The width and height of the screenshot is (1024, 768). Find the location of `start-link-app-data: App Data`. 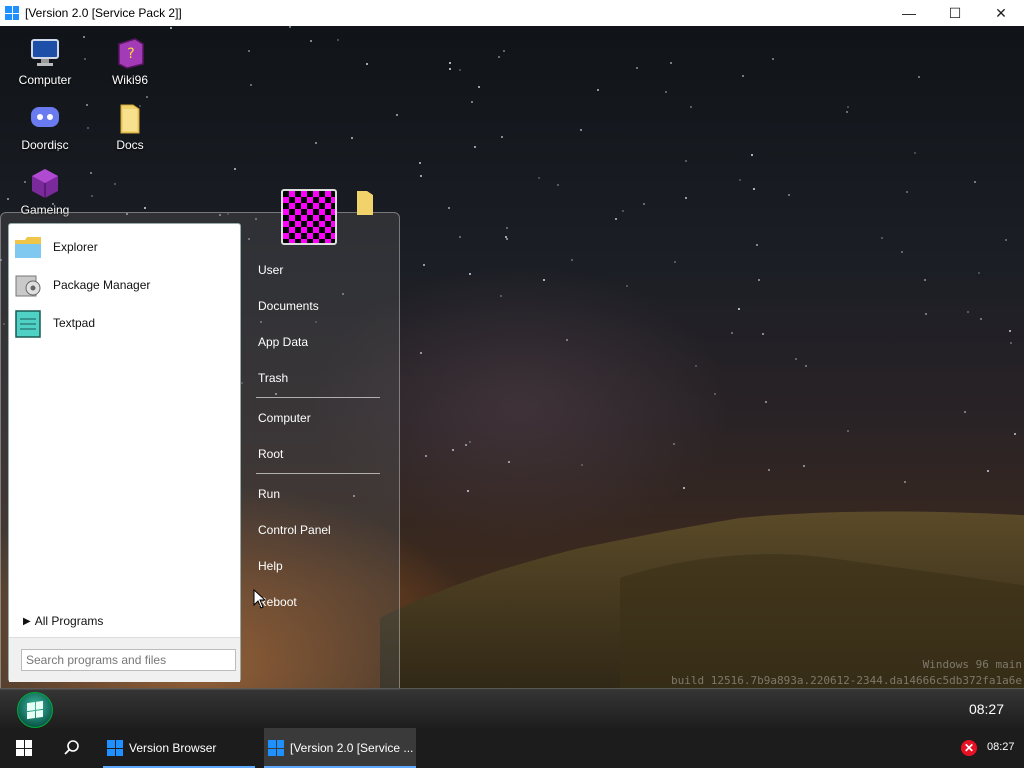

start-link-app-data: App Data is located at coordinates (283, 342).